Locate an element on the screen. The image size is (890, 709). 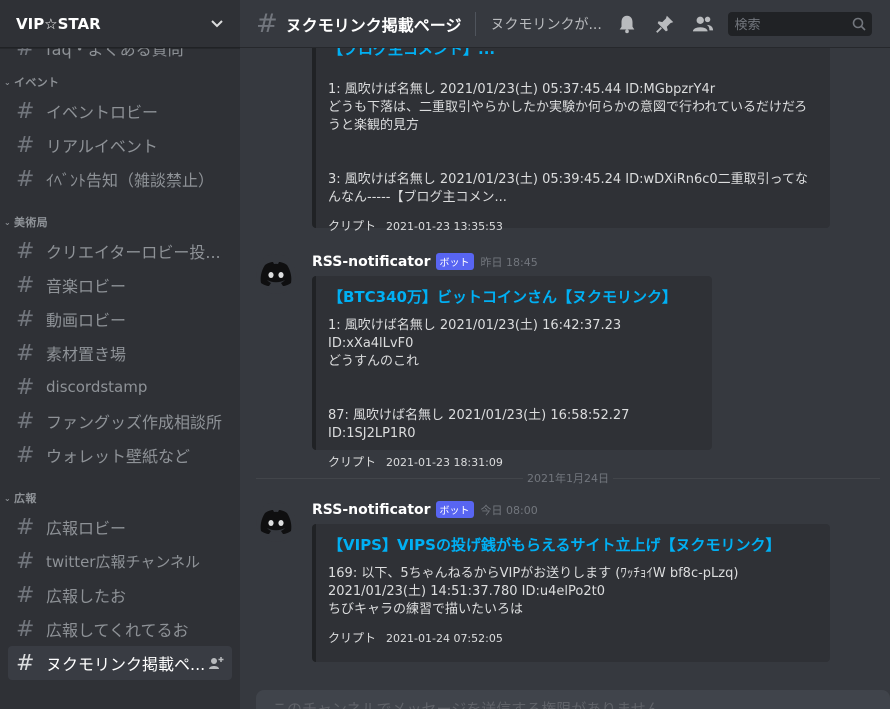
sidebar-channel: # ｲﾍﾞﾝﾄ告知（雑談禁止） is located at coordinates (120, 179).